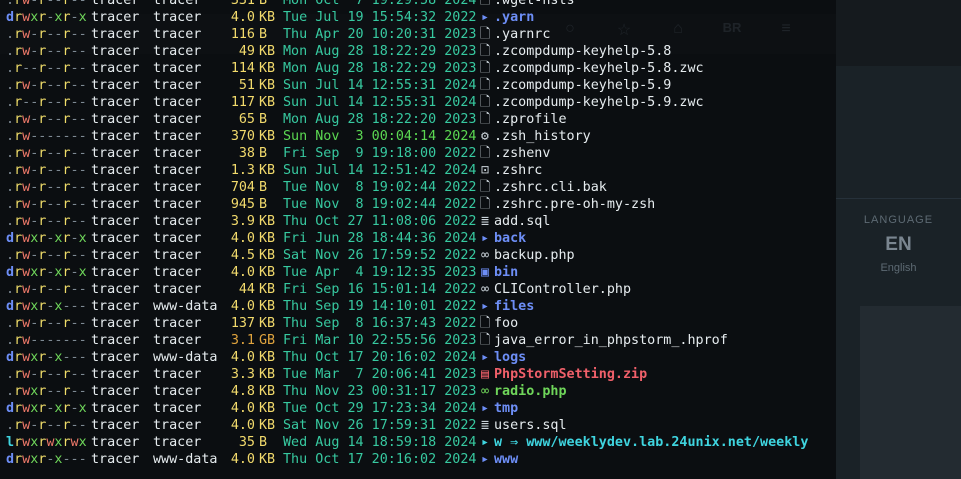 The width and height of the screenshot is (961, 479). Describe the element at coordinates (510, 238) in the screenshot. I see `file-name: back` at that location.